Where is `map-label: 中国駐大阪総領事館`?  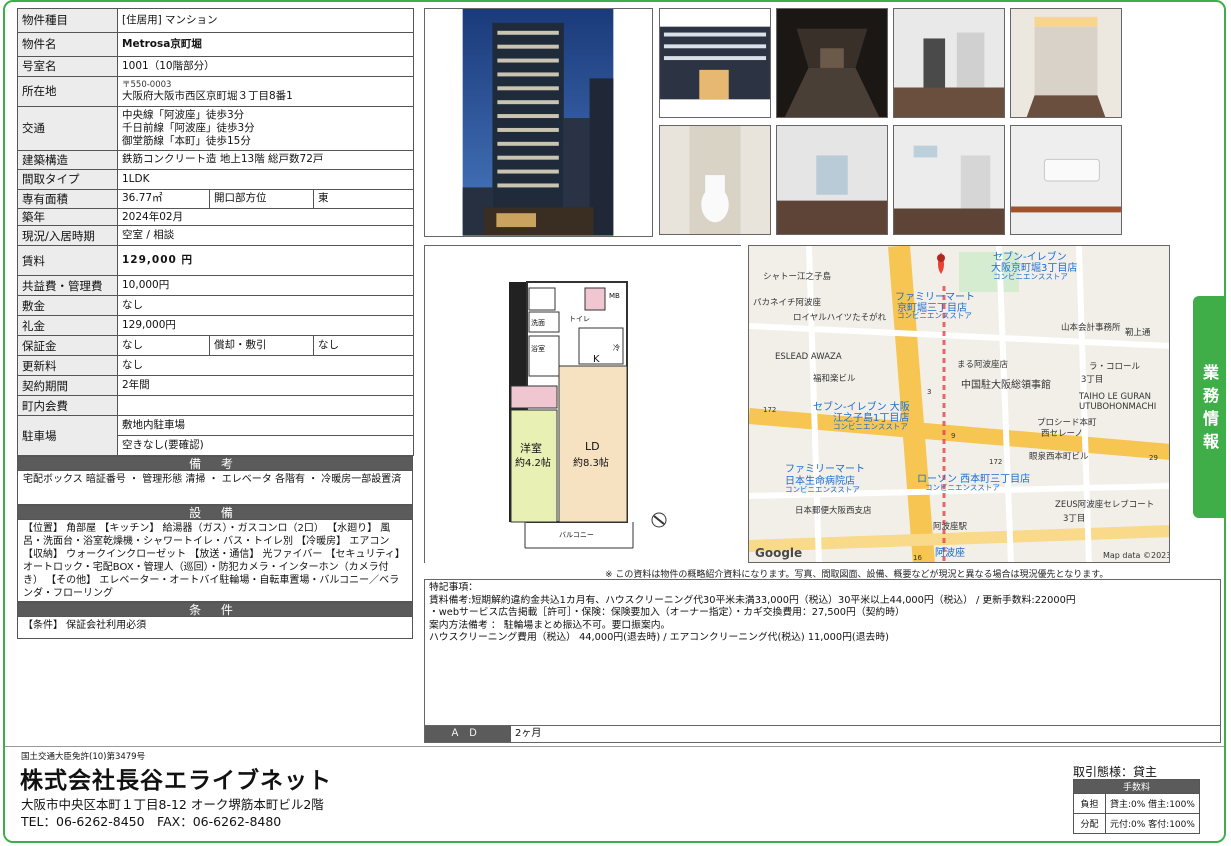
map-label: 中国駐大阪総領事館 is located at coordinates (1006, 385).